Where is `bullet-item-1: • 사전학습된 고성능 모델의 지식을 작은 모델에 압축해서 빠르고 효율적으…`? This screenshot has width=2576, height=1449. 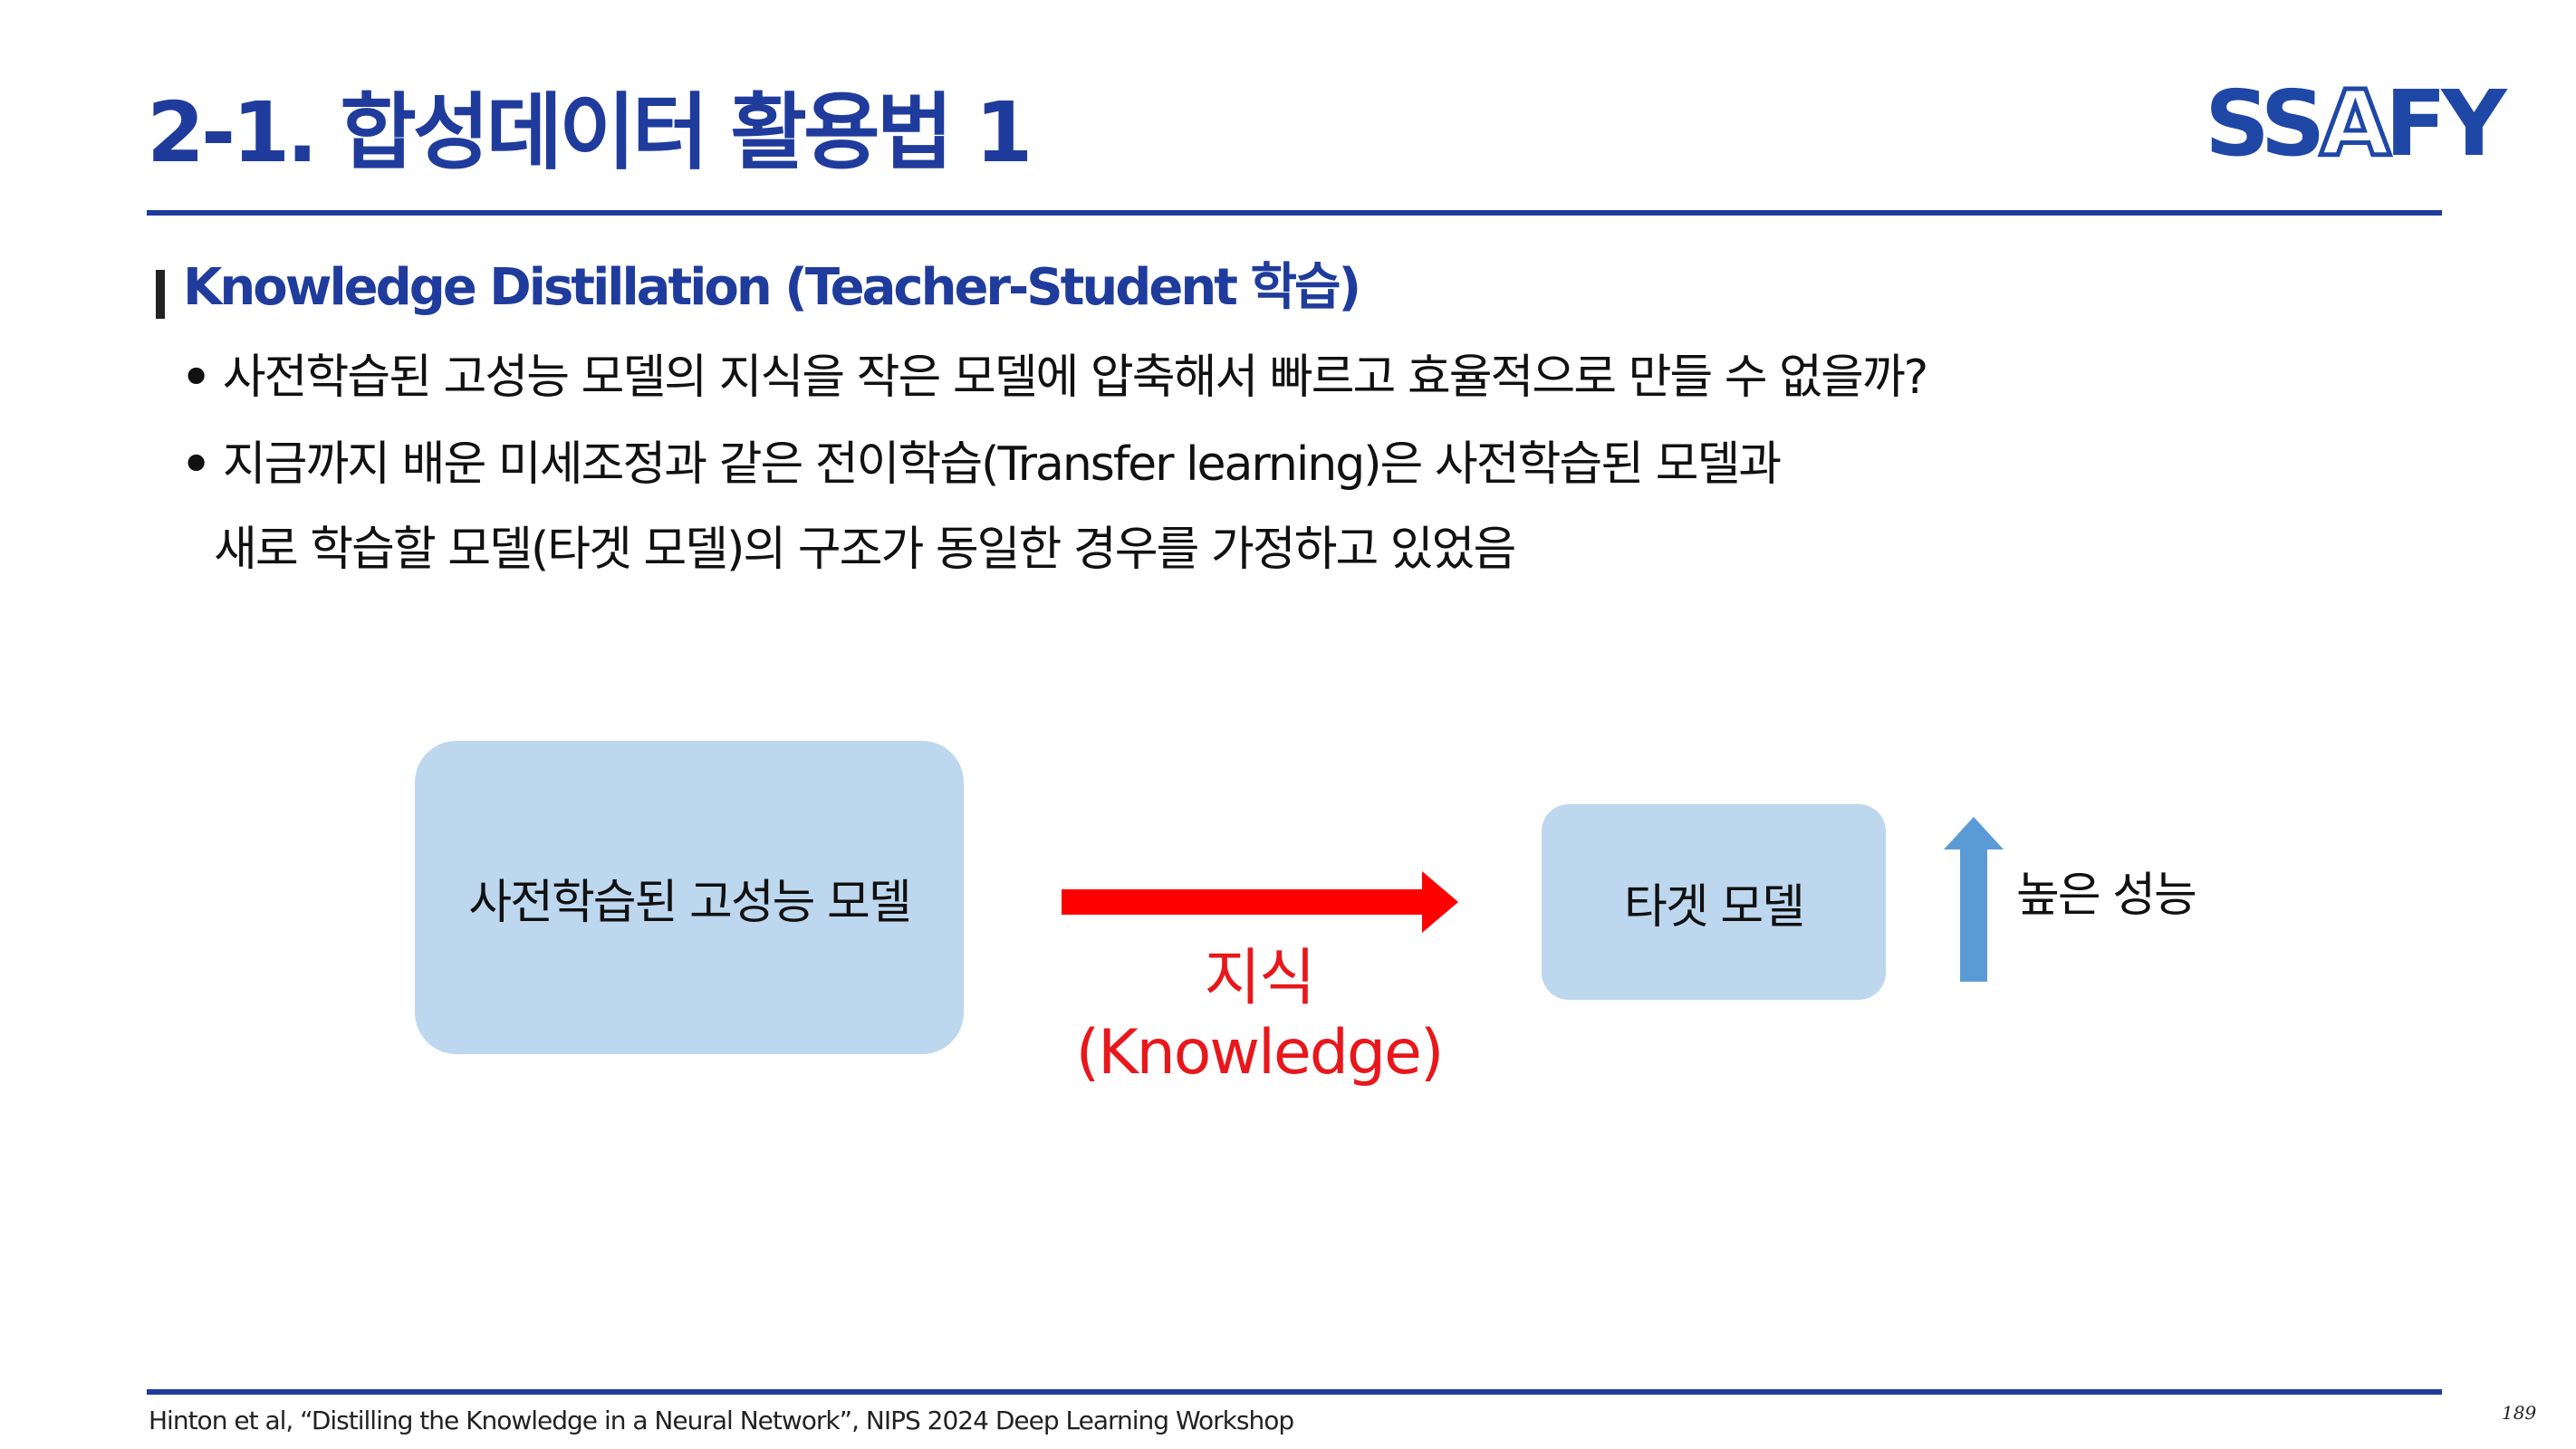 bullet-item-1: • 사전학습된 고성능 모델의 지식을 작은 모델에 압축해서 빠르고 효율적으… is located at coordinates (1055, 378).